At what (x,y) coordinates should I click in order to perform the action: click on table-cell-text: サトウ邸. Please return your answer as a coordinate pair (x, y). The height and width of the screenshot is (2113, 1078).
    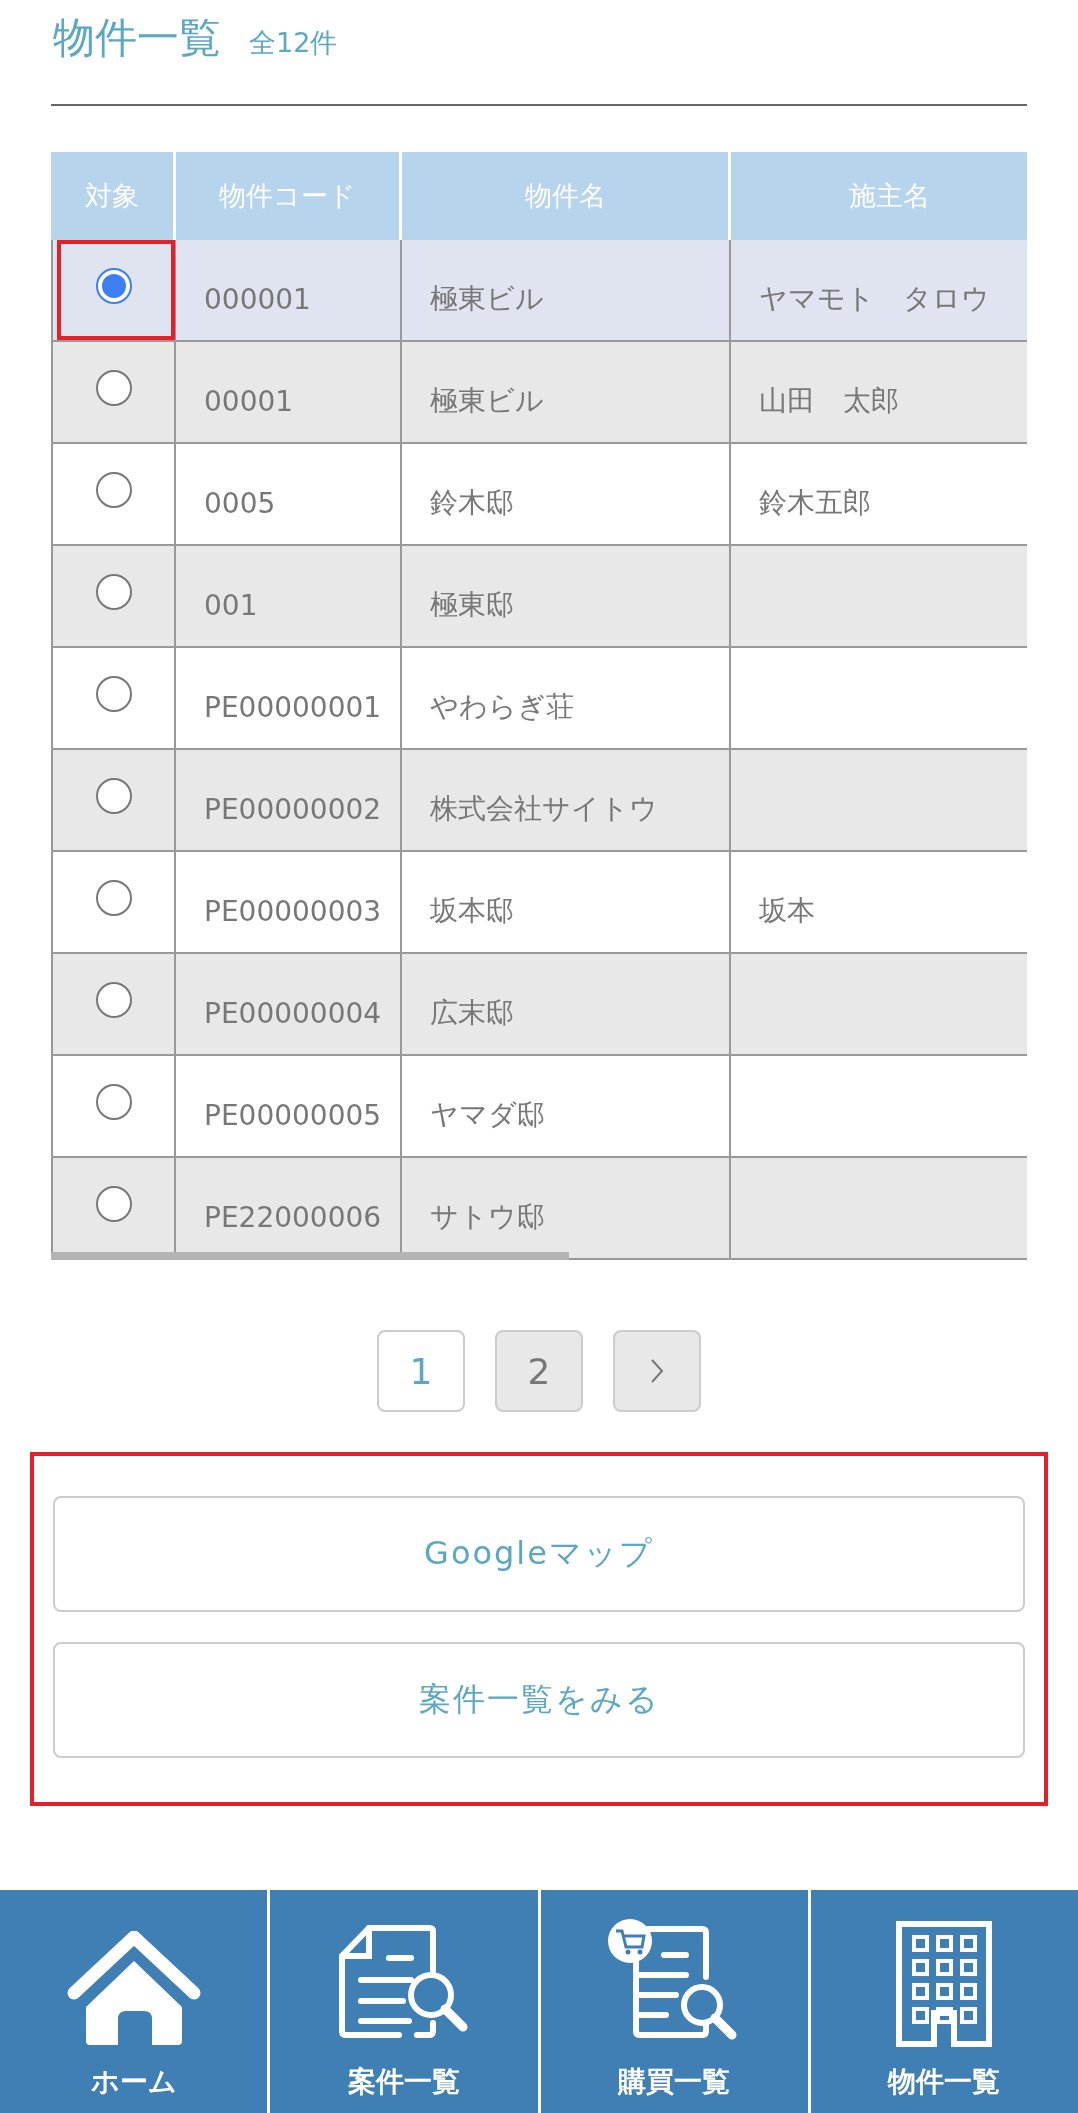
    Looking at the image, I should click on (487, 1217).